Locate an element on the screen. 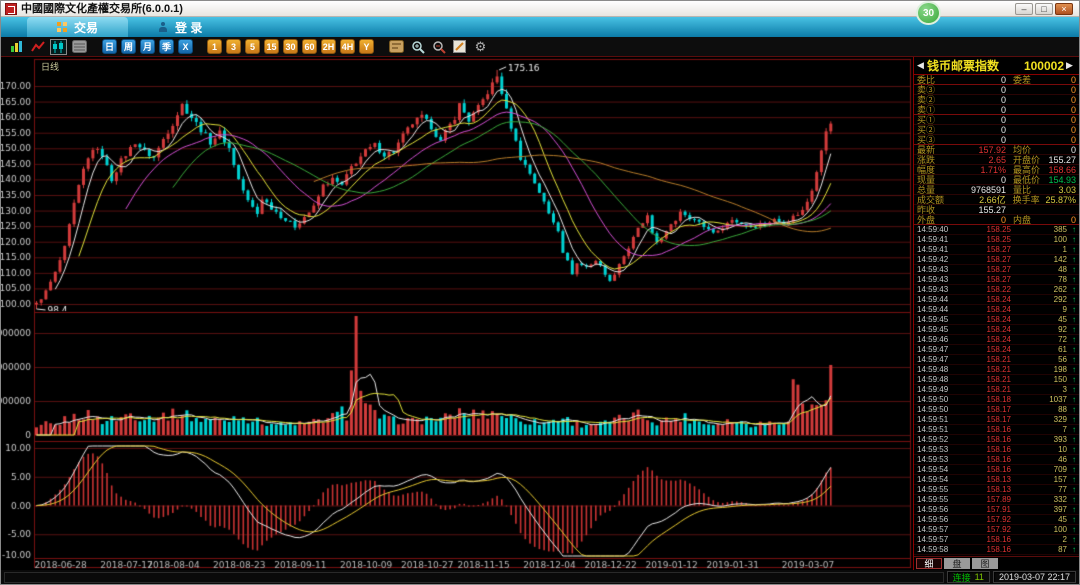 The height and width of the screenshot is (585, 1080). tick-volume: 332 is located at coordinates (1060, 499).